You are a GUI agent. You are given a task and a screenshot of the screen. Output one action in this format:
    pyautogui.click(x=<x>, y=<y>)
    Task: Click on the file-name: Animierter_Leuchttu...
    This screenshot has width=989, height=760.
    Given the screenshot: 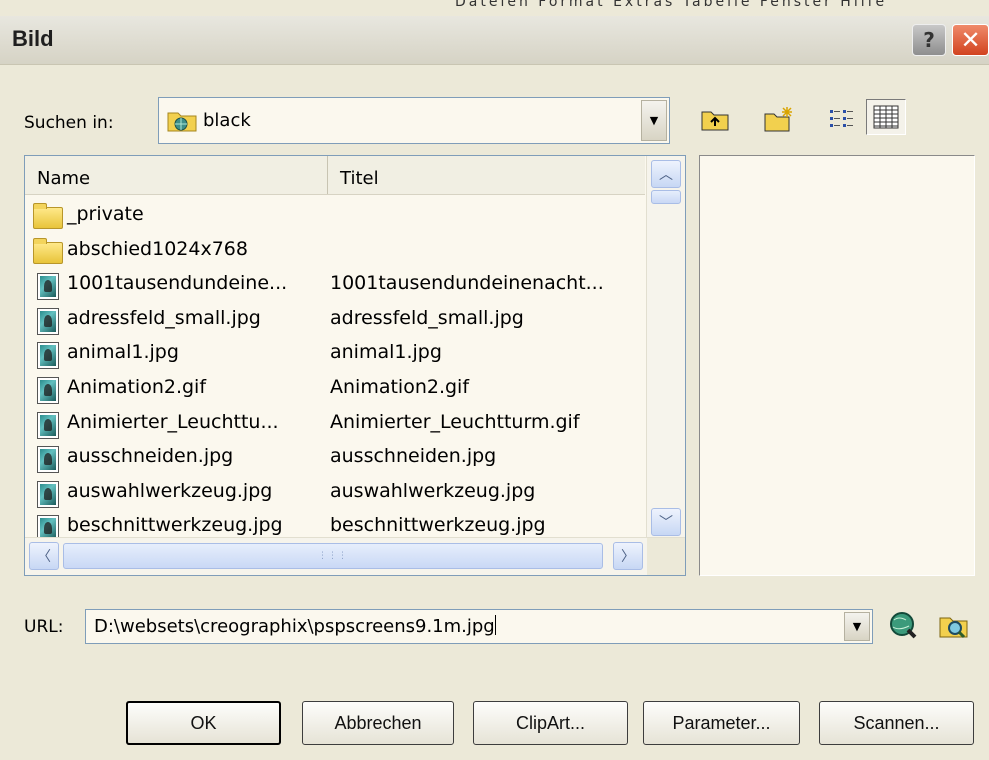 What is the action you would take?
    pyautogui.click(x=173, y=421)
    